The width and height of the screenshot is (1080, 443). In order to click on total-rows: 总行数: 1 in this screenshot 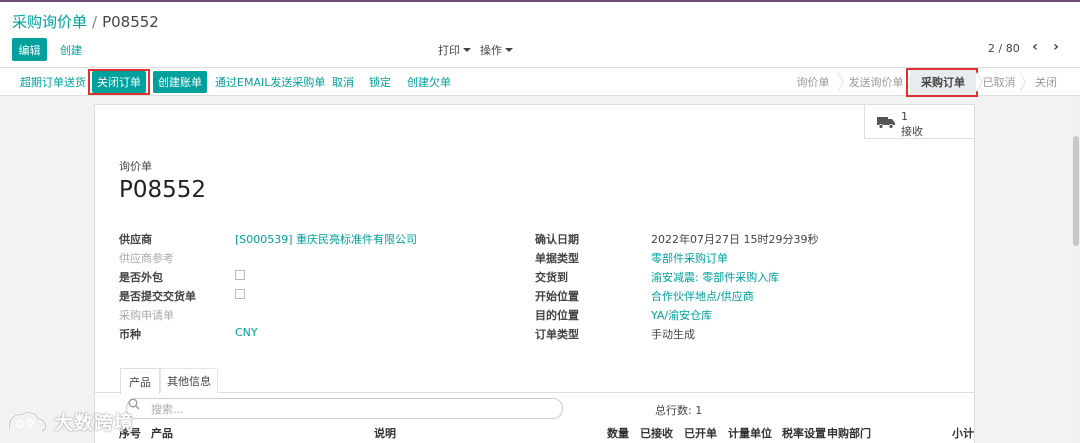, I will do `click(679, 410)`.